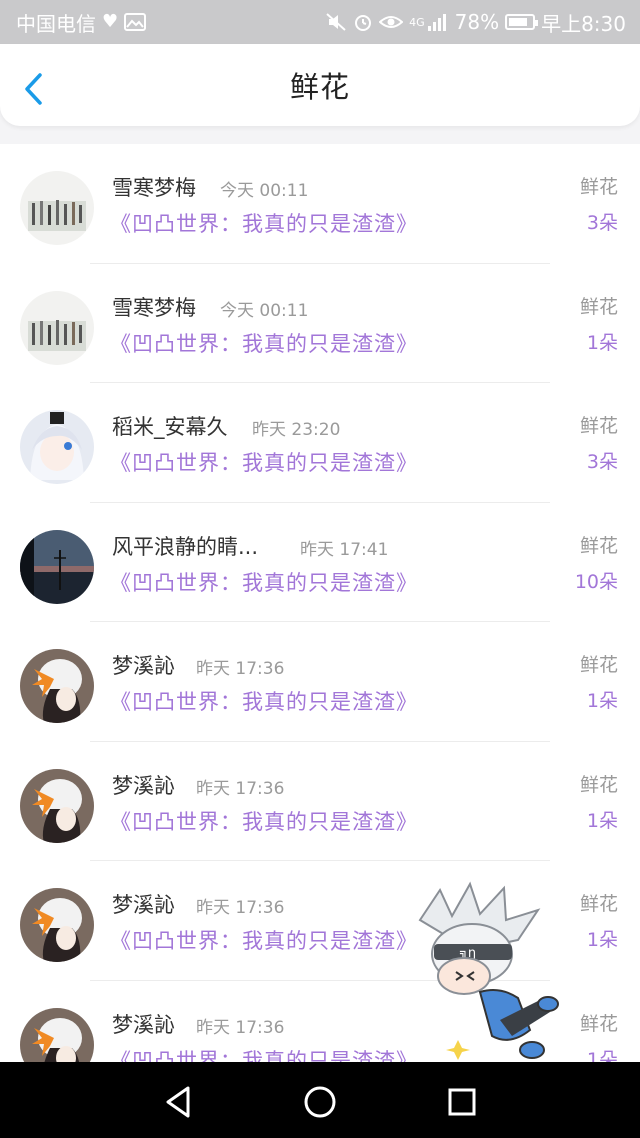 This screenshot has width=640, height=1138. What do you see at coordinates (344, 549) in the screenshot?
I see `timestamp: 昨天 17:41` at bounding box center [344, 549].